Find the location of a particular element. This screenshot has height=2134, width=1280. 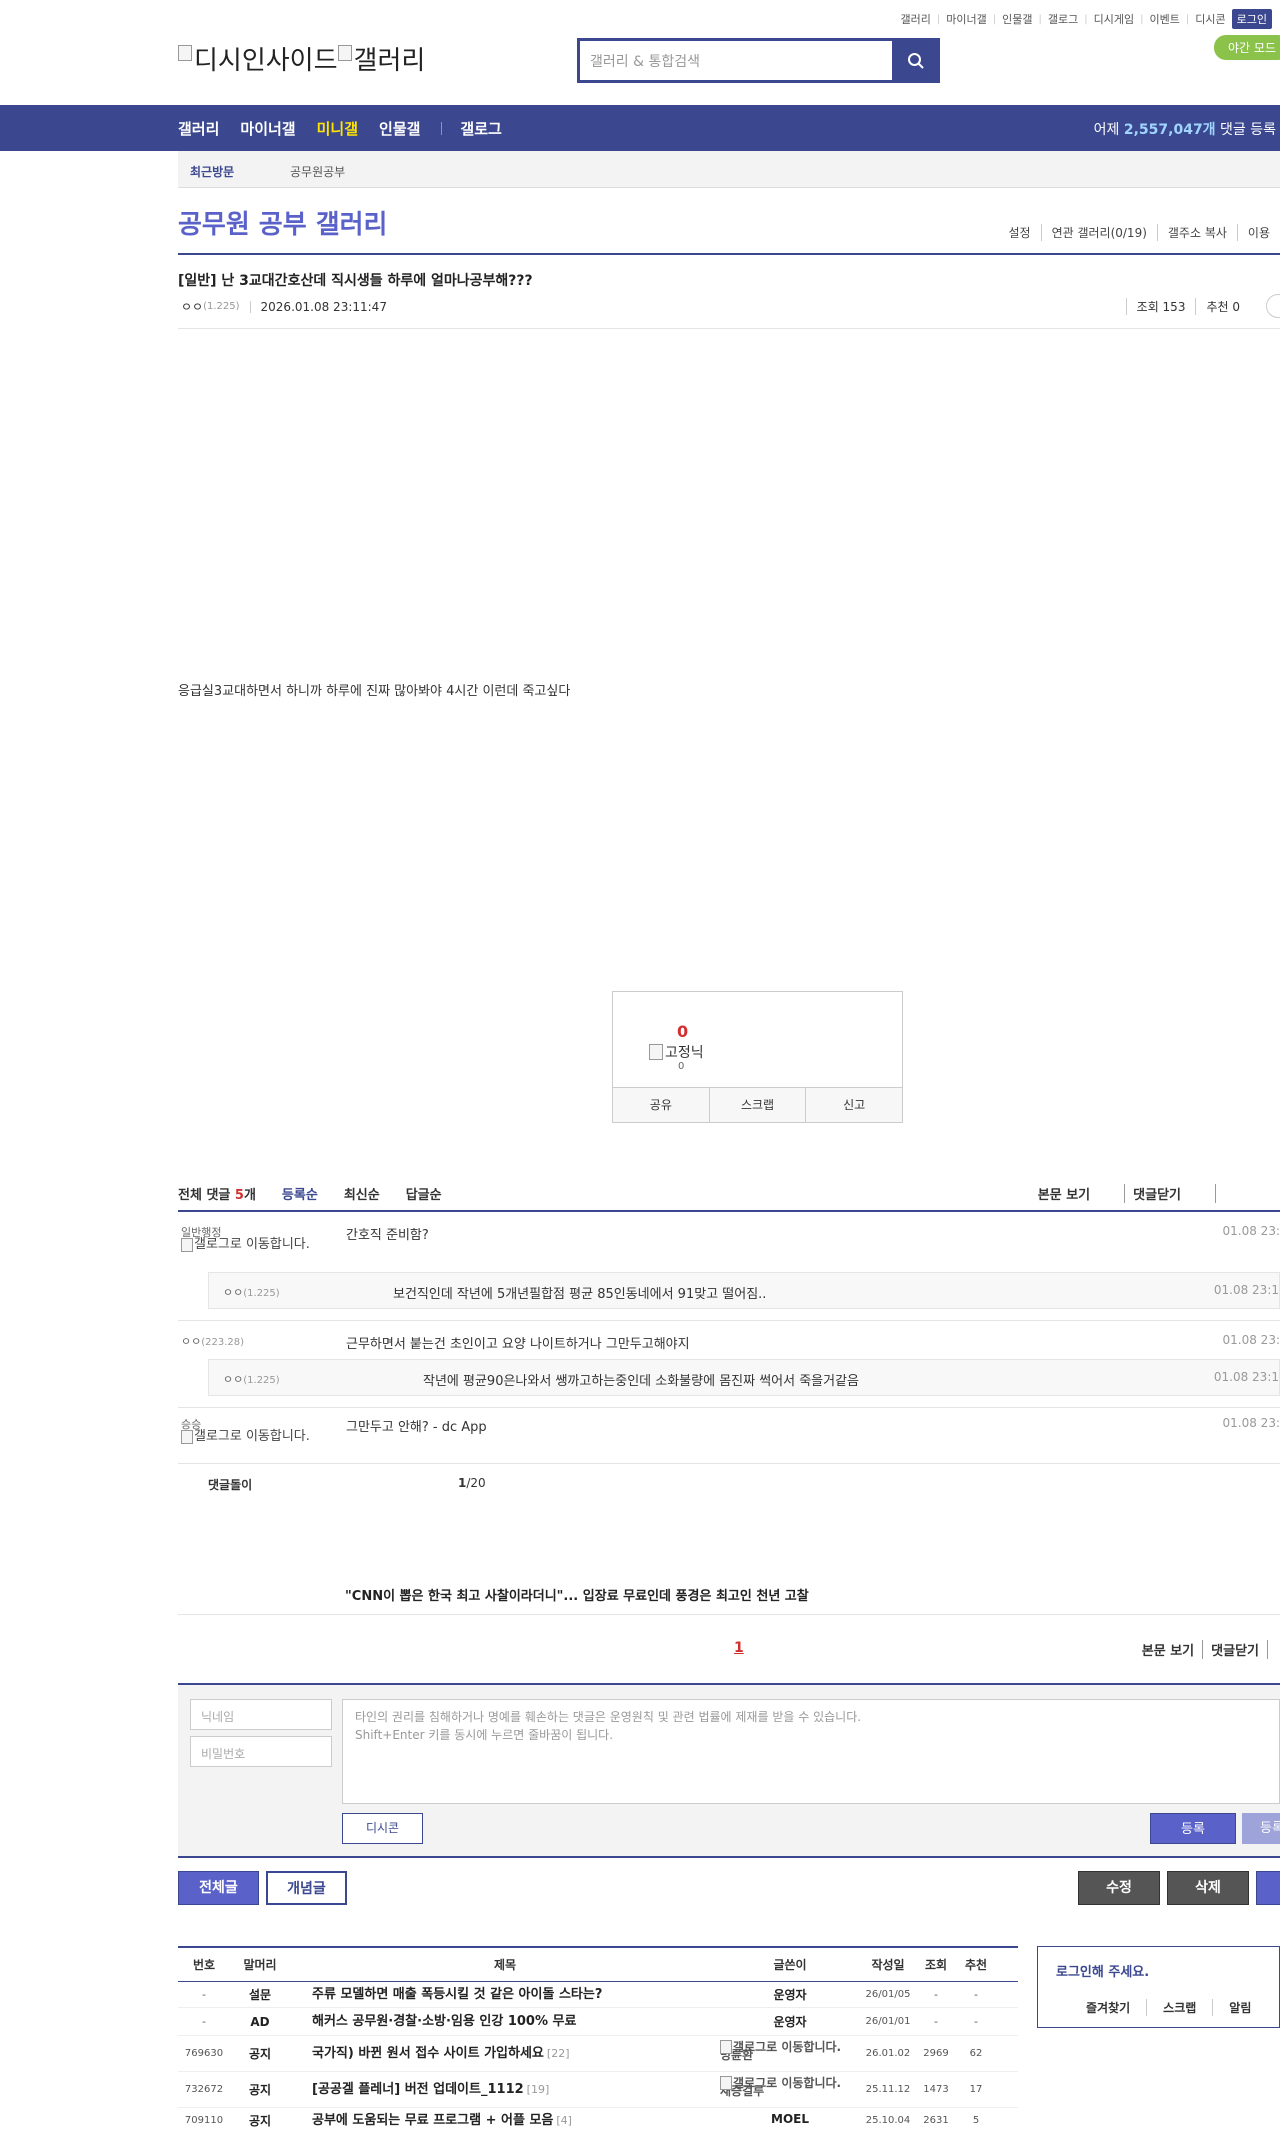

post-recommend: 추천 0 is located at coordinates (1222, 306).